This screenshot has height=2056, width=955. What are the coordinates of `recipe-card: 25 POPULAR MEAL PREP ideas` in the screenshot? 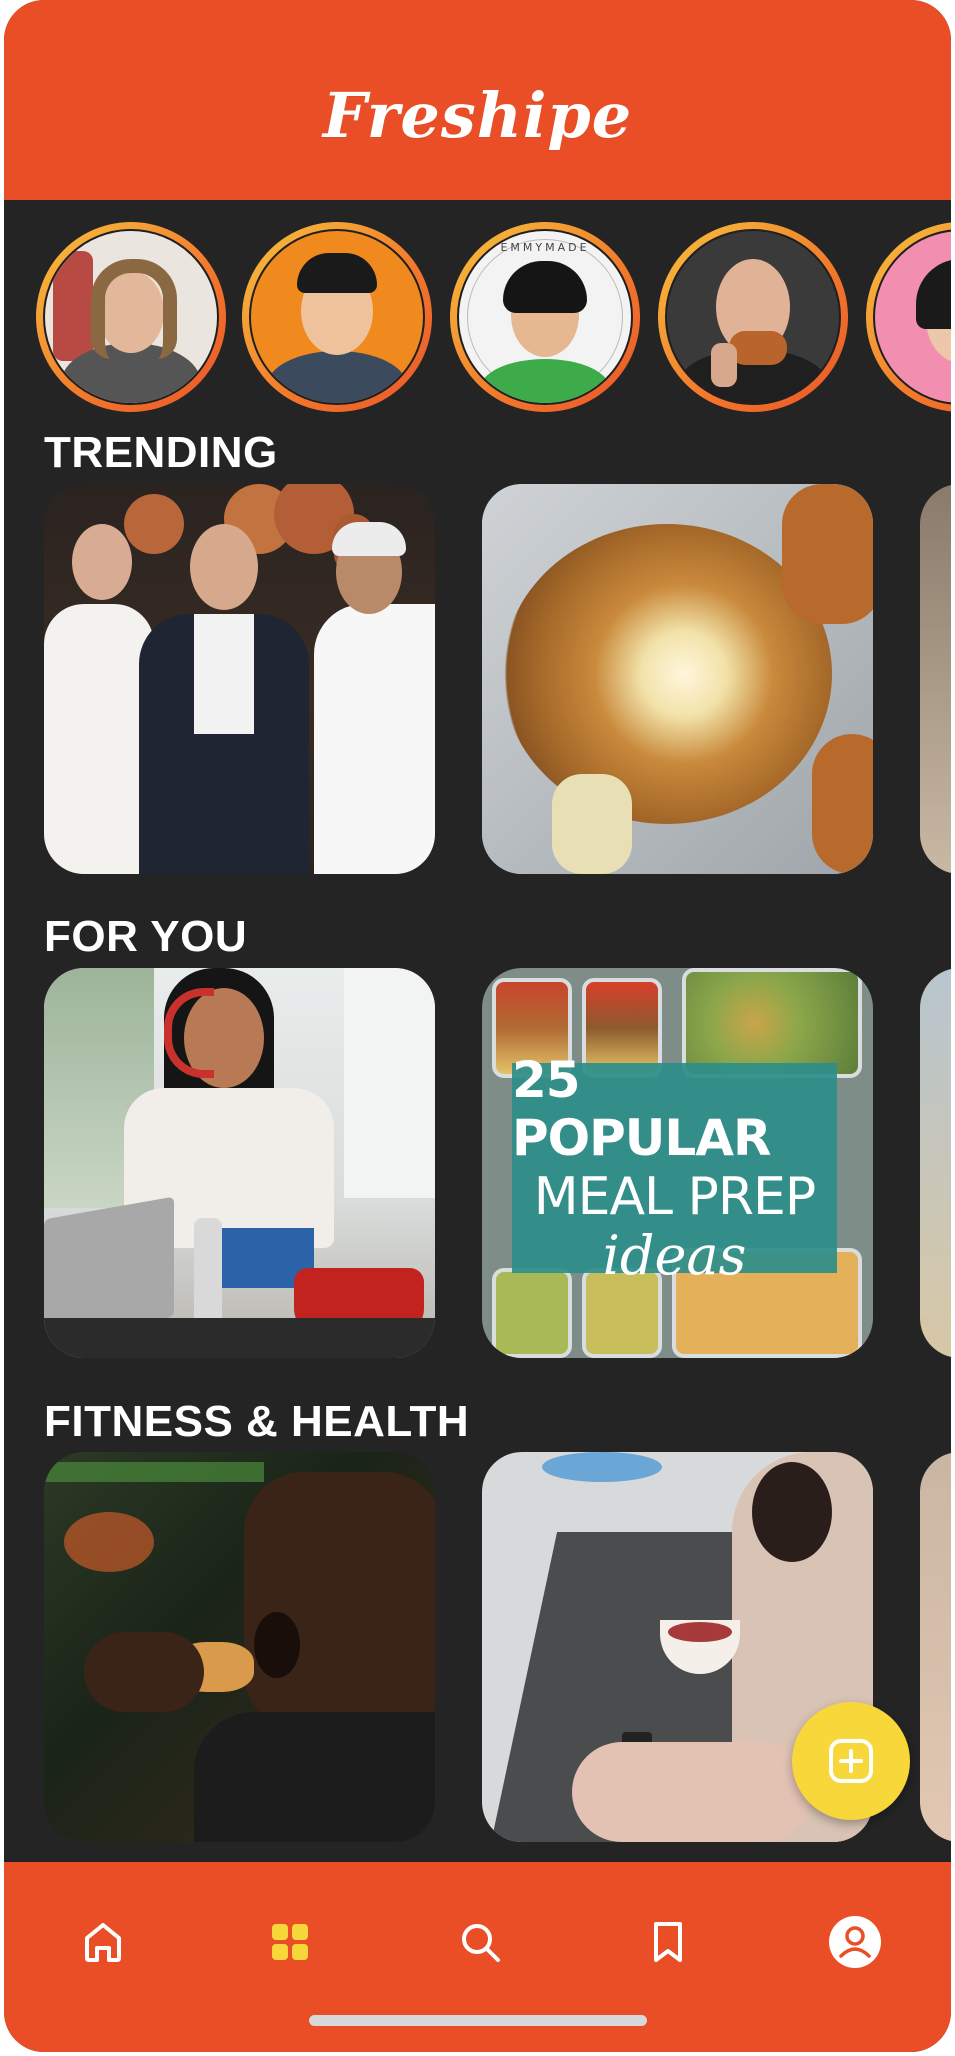 It's located at (677, 1163).